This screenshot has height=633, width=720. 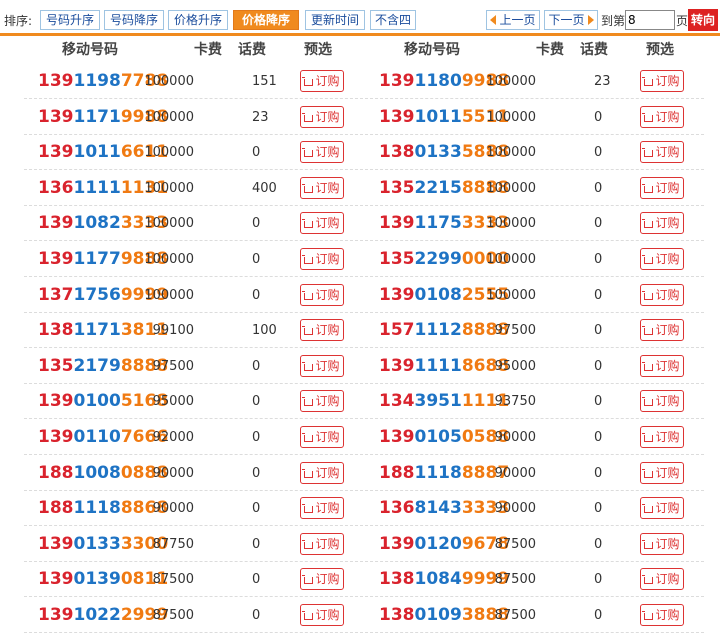 What do you see at coordinates (56, 472) in the screenshot?
I see `phone-number-segment: 188` at bounding box center [56, 472].